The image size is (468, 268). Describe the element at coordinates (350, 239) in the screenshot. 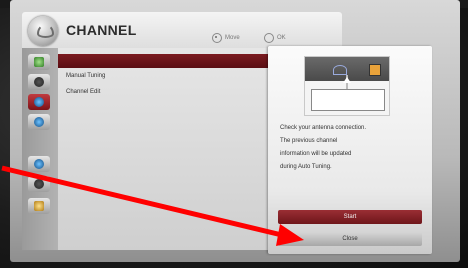

I see `close-button: Close` at that location.